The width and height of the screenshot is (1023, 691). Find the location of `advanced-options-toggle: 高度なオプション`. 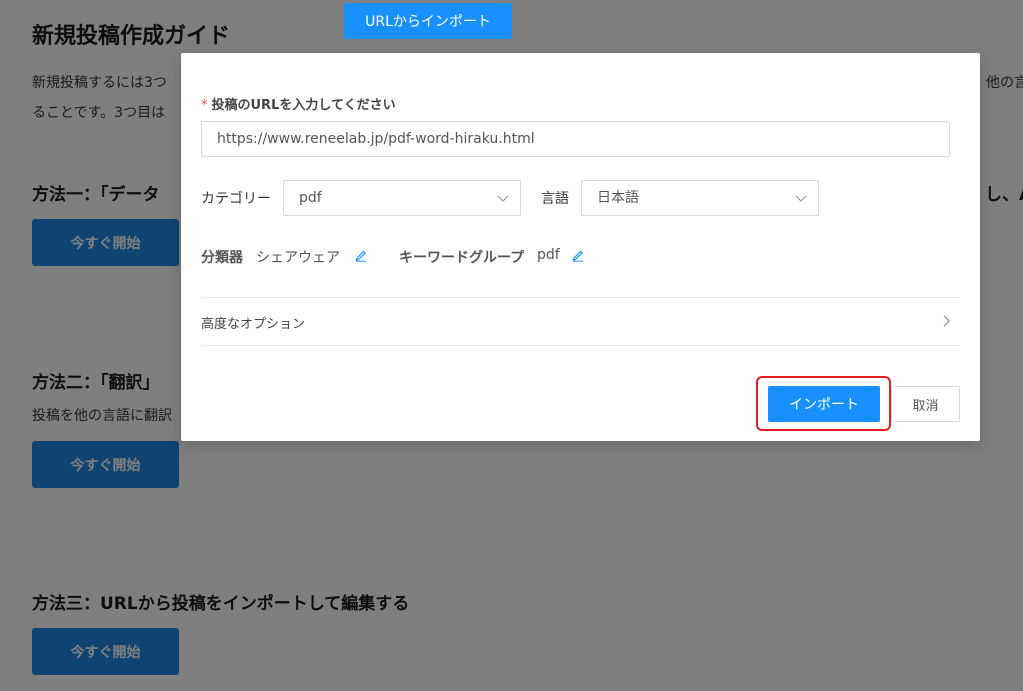

advanced-options-toggle: 高度なオプション is located at coordinates (580, 321).